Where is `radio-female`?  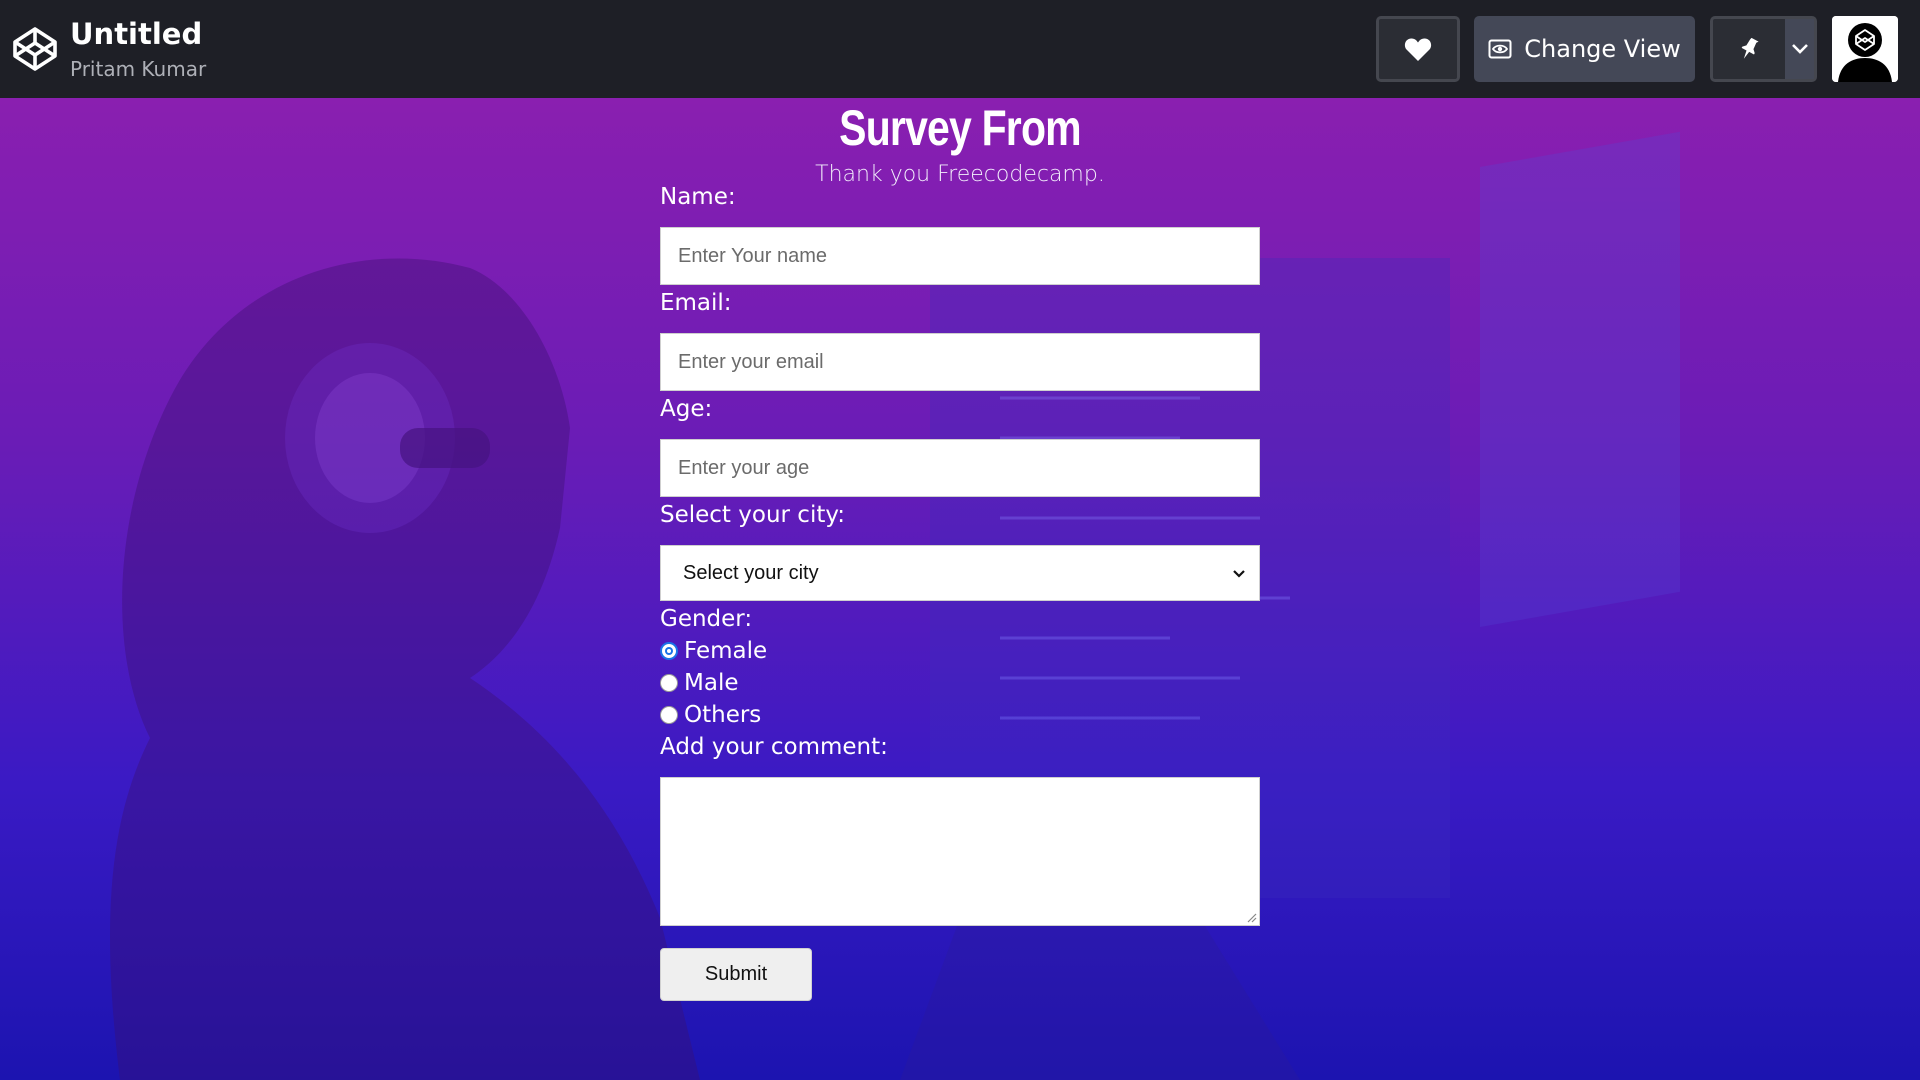
radio-female is located at coordinates (669, 651).